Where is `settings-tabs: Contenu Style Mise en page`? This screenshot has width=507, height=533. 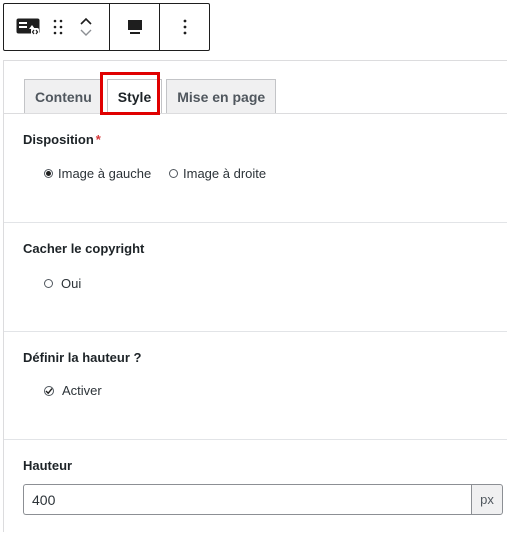
settings-tabs: Contenu Style Mise en page is located at coordinates (150, 96).